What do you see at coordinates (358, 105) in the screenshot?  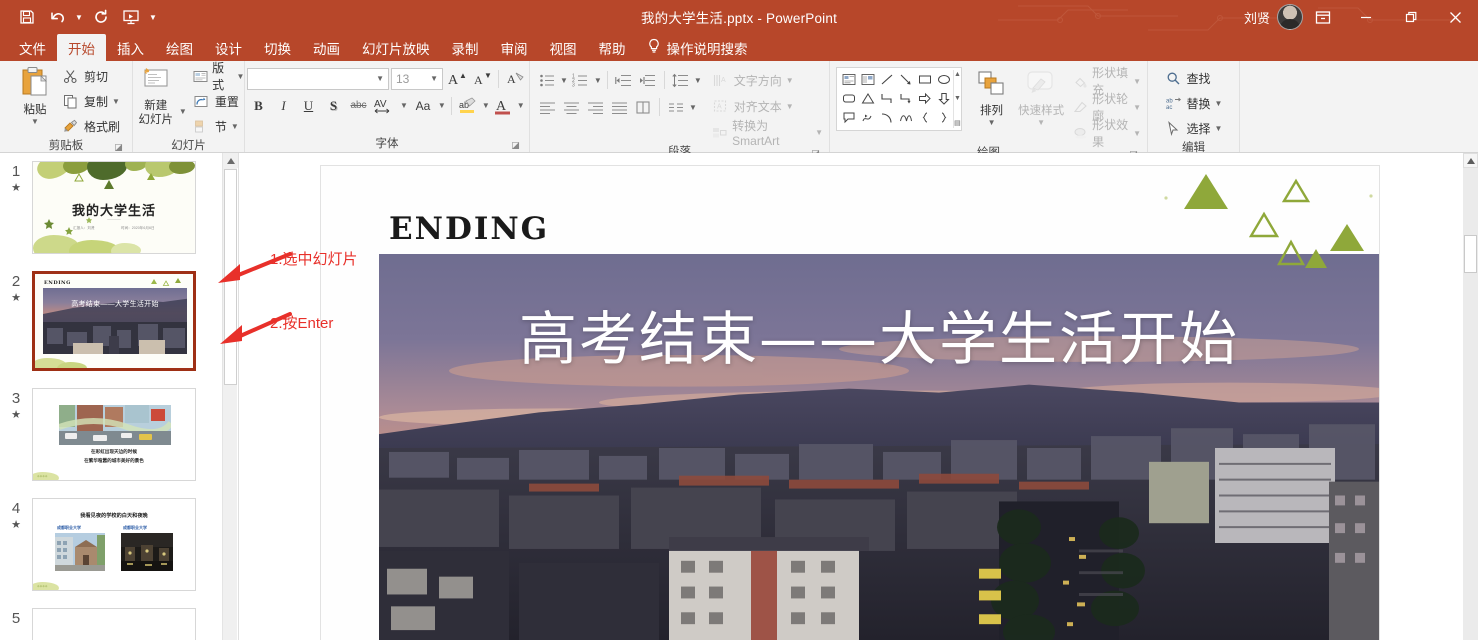 I see `strikethrough-button: abc` at bounding box center [358, 105].